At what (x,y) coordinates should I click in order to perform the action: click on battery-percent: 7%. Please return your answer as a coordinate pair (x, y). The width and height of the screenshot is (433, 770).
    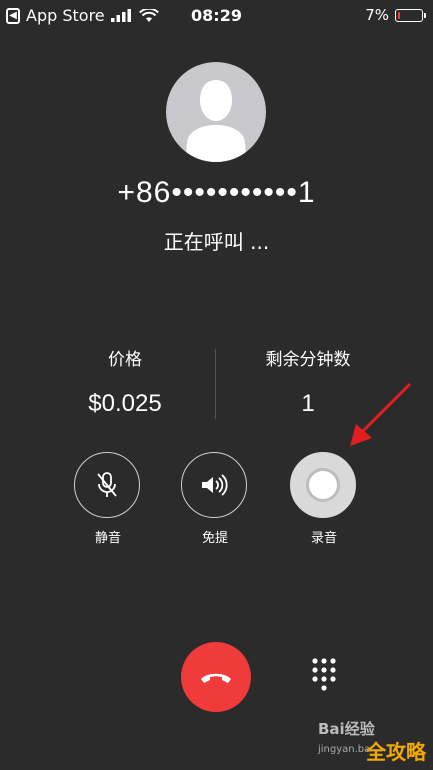
    Looking at the image, I should click on (377, 15).